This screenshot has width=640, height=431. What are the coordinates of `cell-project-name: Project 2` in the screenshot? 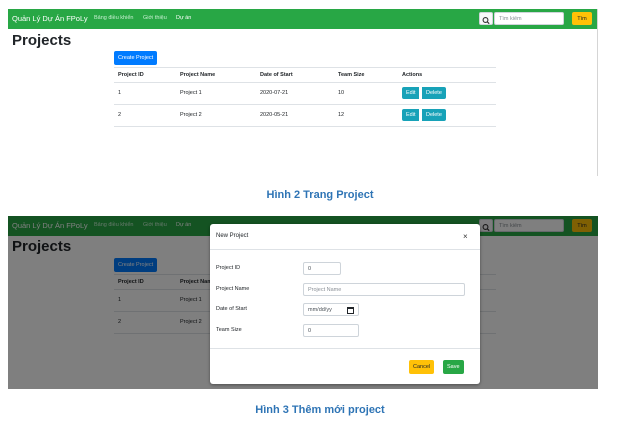 It's located at (191, 115).